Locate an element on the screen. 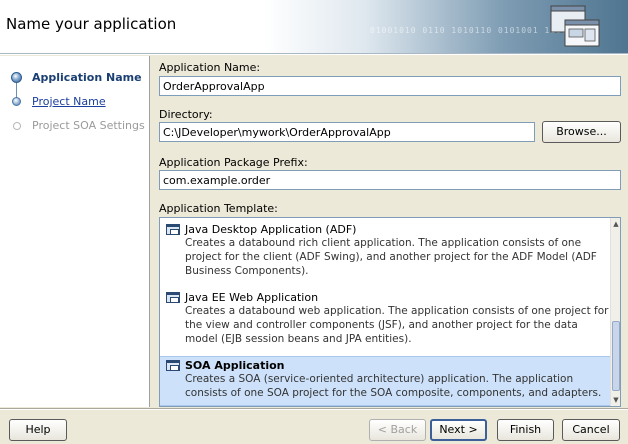 This screenshot has height=444, width=628. application-windows-icon is located at coordinates (575, 26).